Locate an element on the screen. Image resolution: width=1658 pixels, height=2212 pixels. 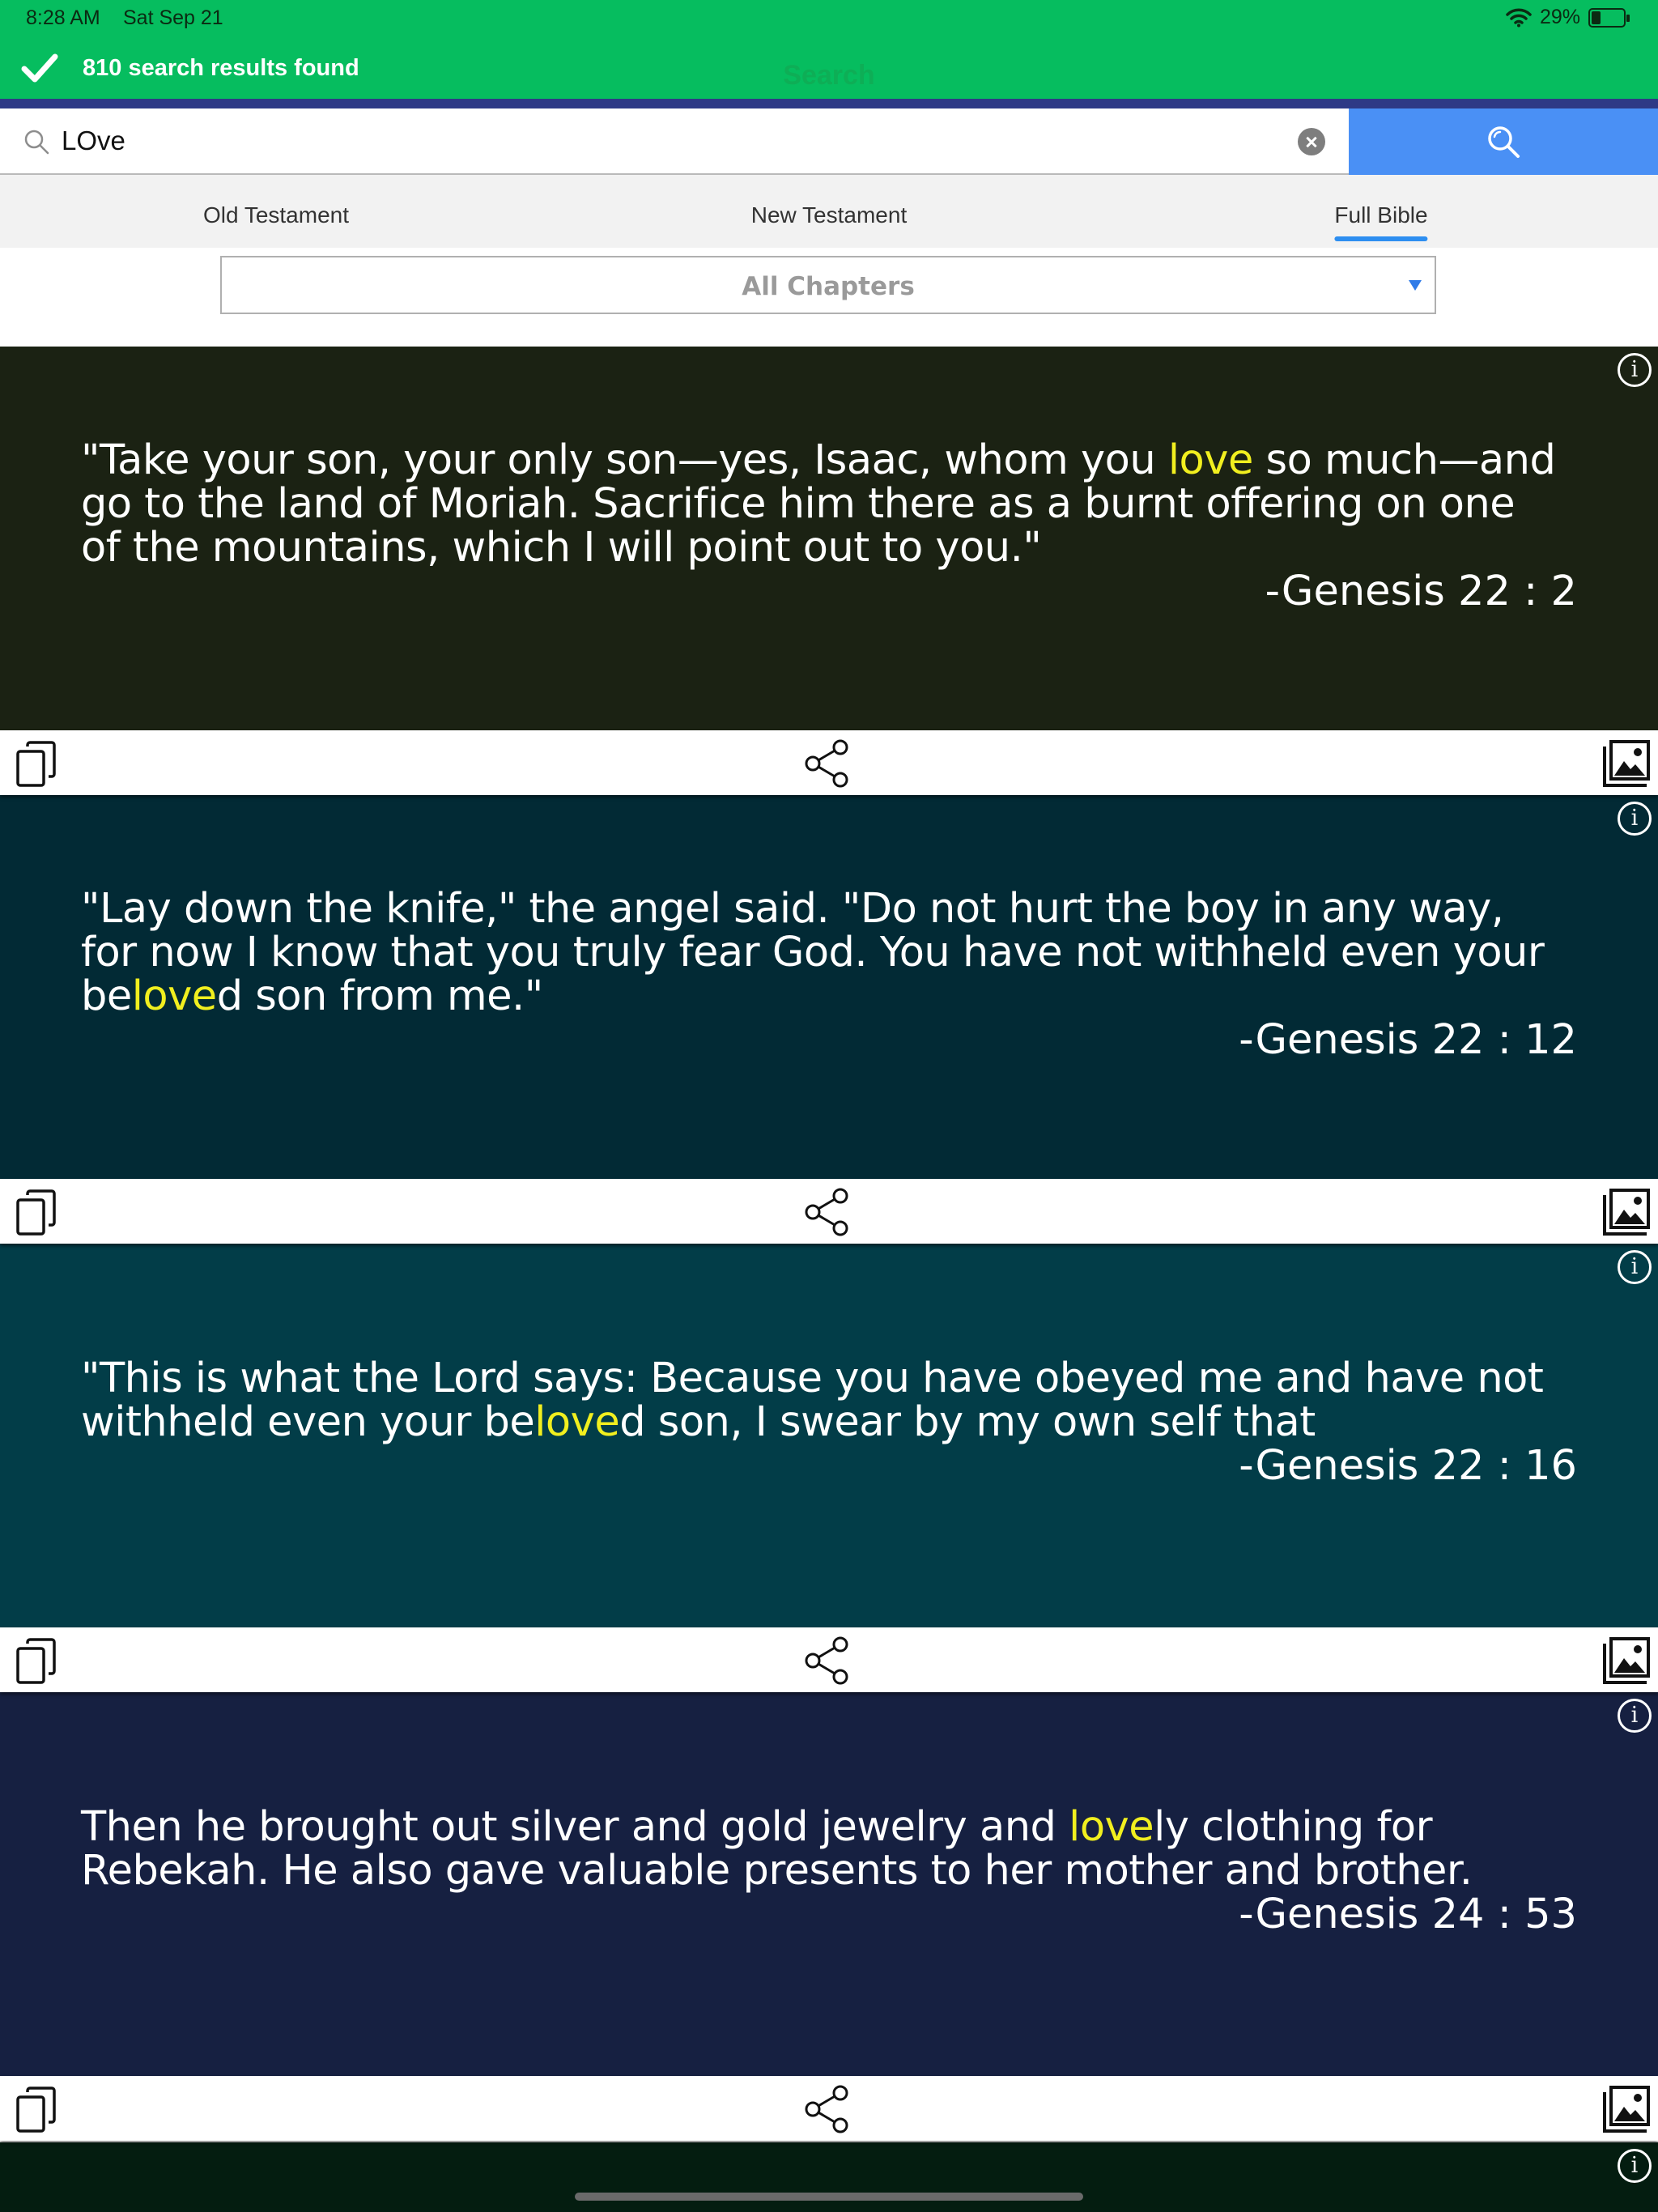
status-right: 29% is located at coordinates (1568, 18).